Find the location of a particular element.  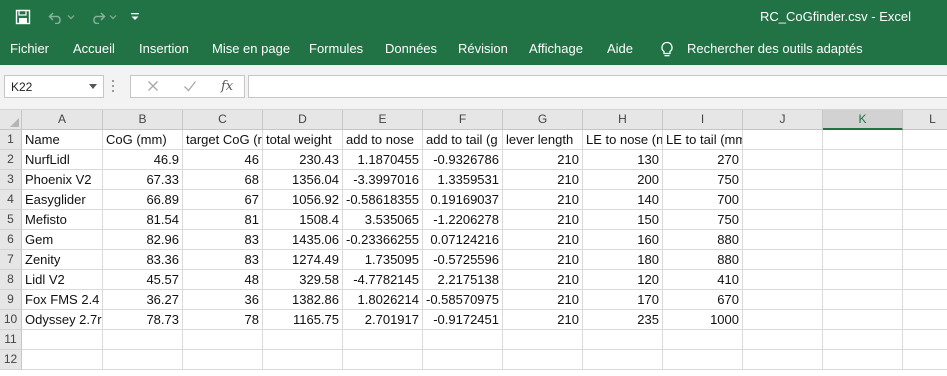

cell-j12 is located at coordinates (783, 360).